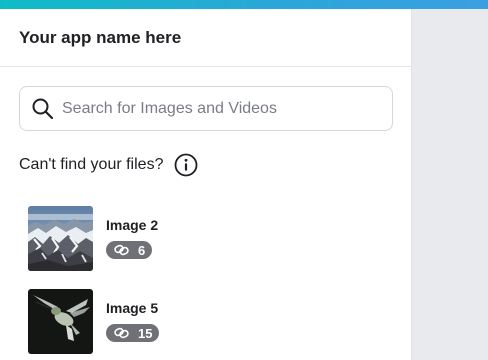  What do you see at coordinates (213, 238) in the screenshot?
I see `media-list-item: Image 2 6` at bounding box center [213, 238].